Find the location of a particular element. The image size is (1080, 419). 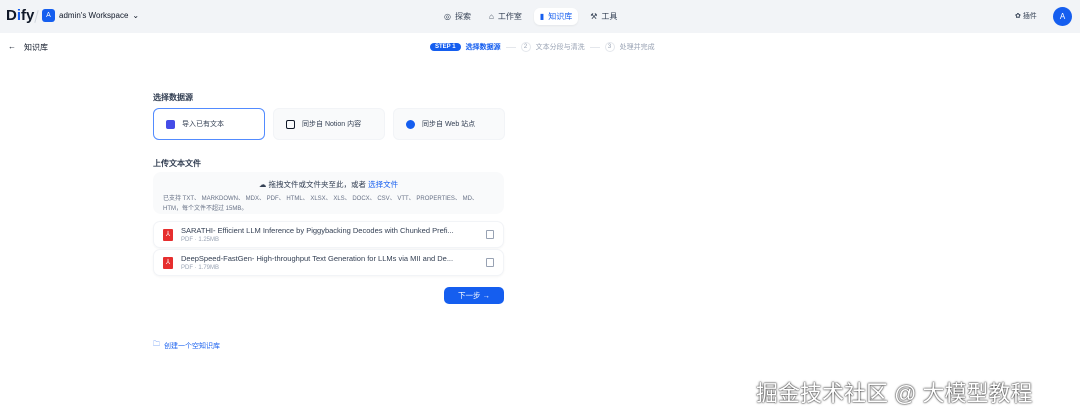

nav-explore: ◎ 探索 is located at coordinates (457, 16).